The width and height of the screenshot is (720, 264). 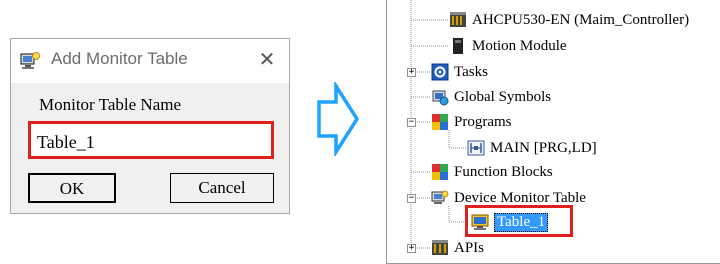 What do you see at coordinates (411, 198) in the screenshot?
I see `device-monitor-table-expander: −` at bounding box center [411, 198].